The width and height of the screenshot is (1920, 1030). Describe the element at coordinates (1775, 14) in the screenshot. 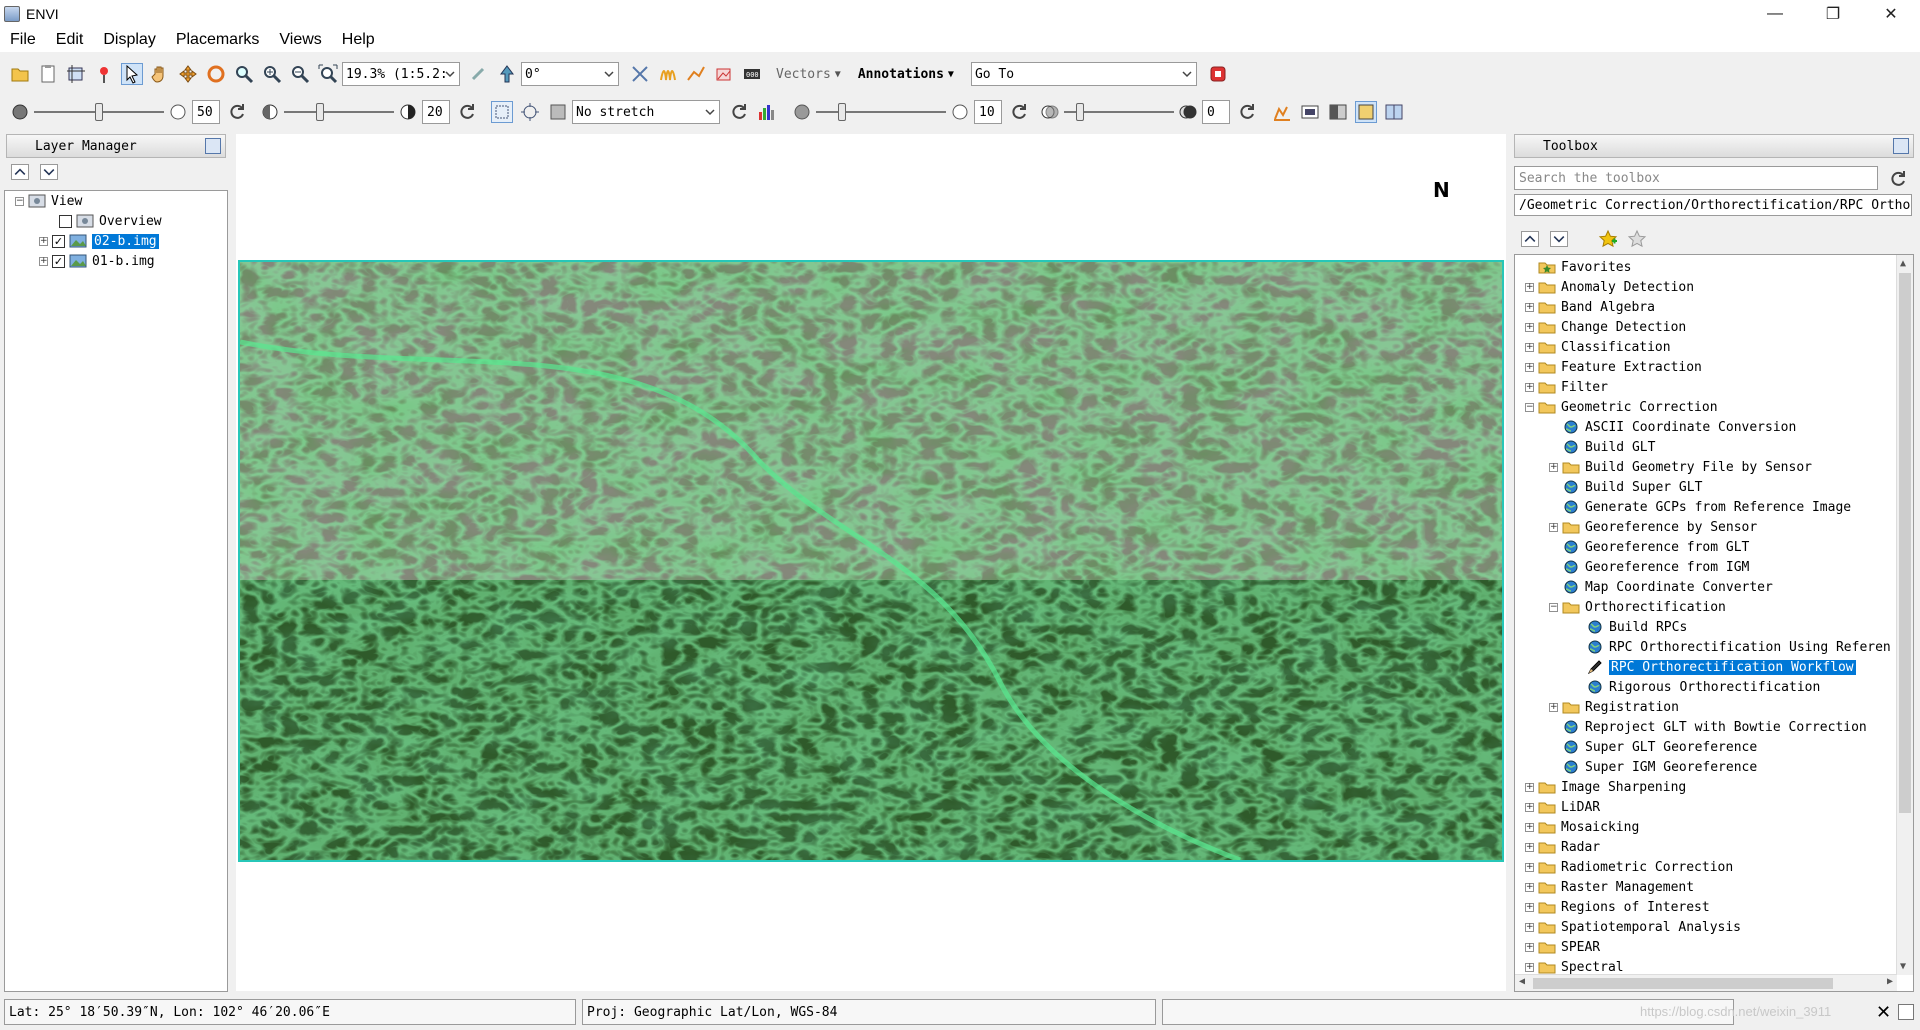

I see `minimize-button: —` at that location.